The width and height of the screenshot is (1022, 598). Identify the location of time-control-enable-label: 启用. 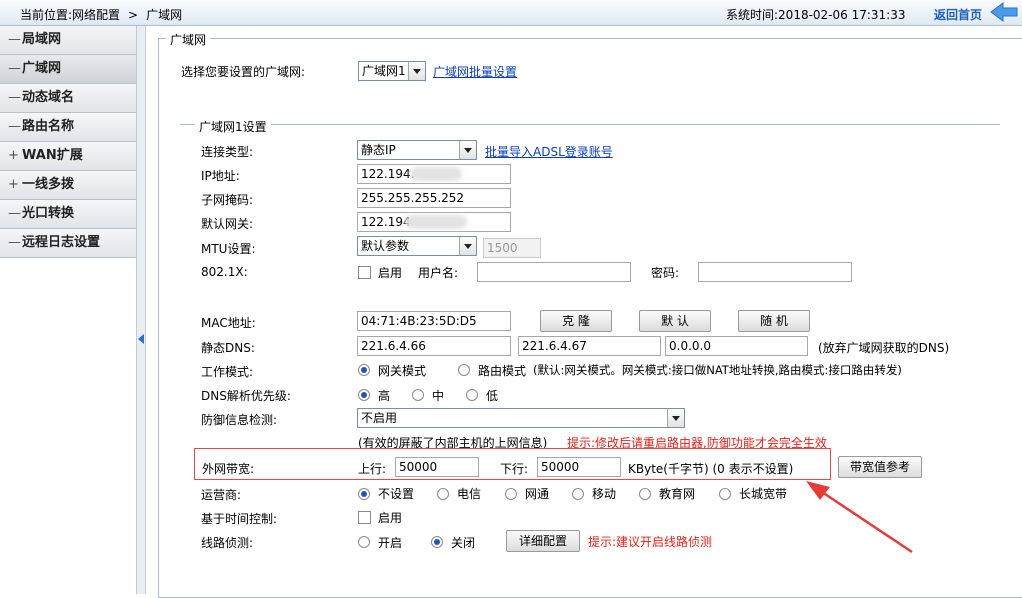
(390, 518).